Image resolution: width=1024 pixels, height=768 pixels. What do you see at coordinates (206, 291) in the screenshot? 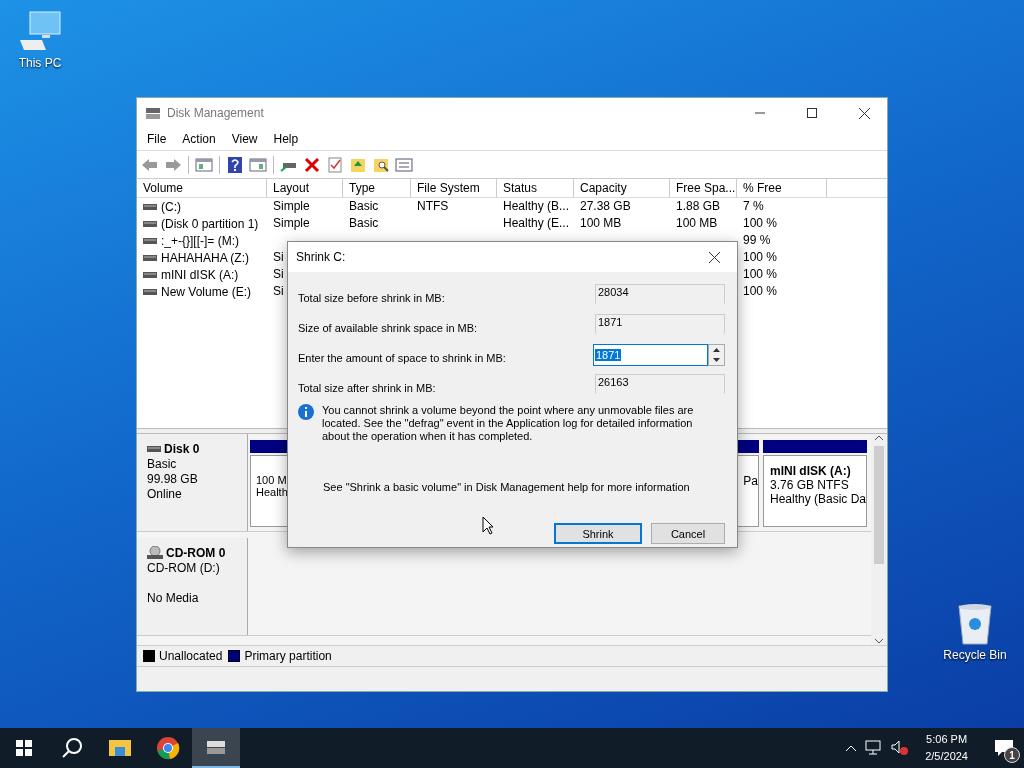
I see `table-cell: New Volume (E:)` at bounding box center [206, 291].